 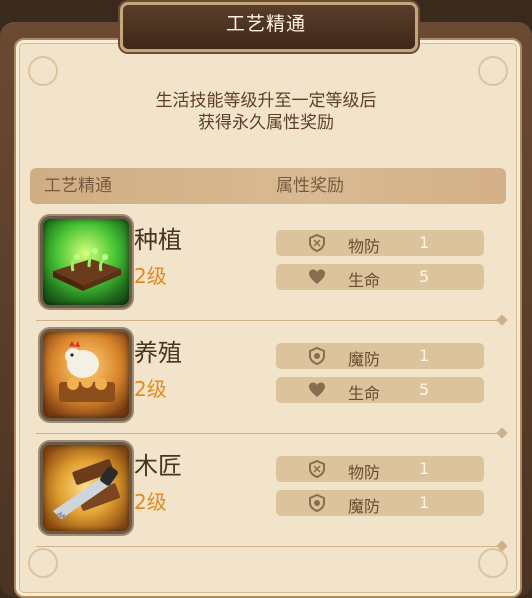 I want to click on skill-name: 养殖, so click(x=158, y=353).